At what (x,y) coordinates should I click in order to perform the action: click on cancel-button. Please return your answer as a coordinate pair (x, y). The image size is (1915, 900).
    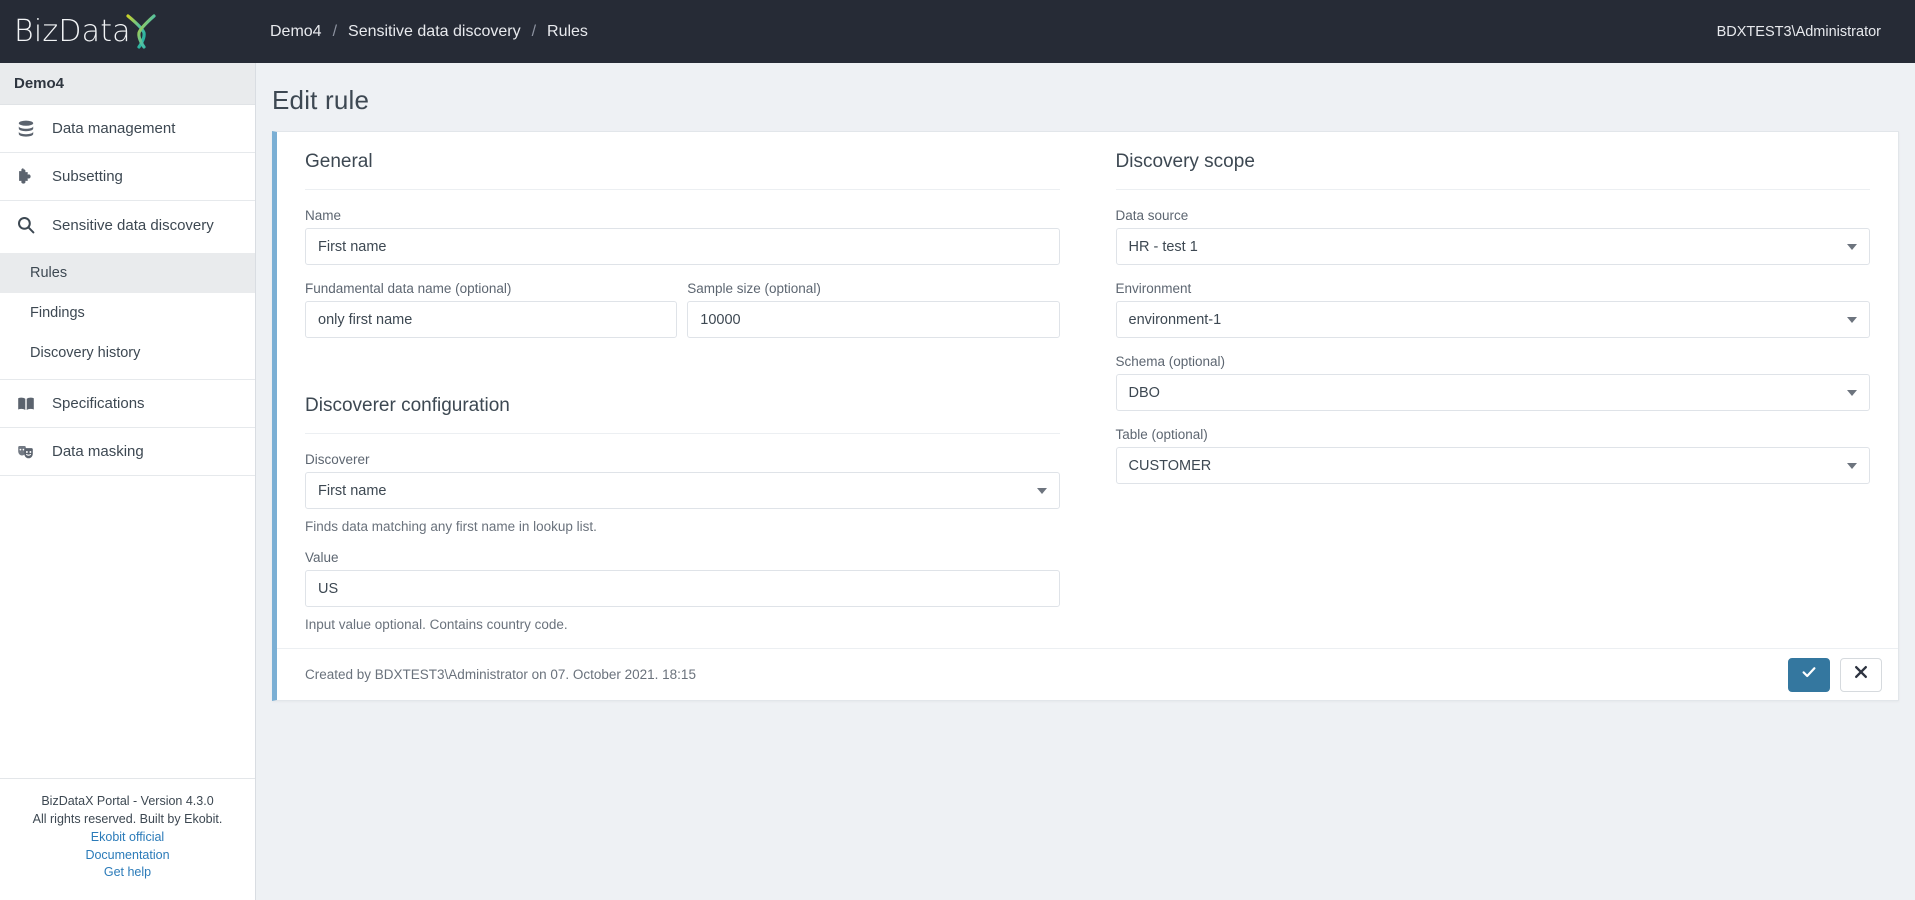
    Looking at the image, I should click on (1861, 674).